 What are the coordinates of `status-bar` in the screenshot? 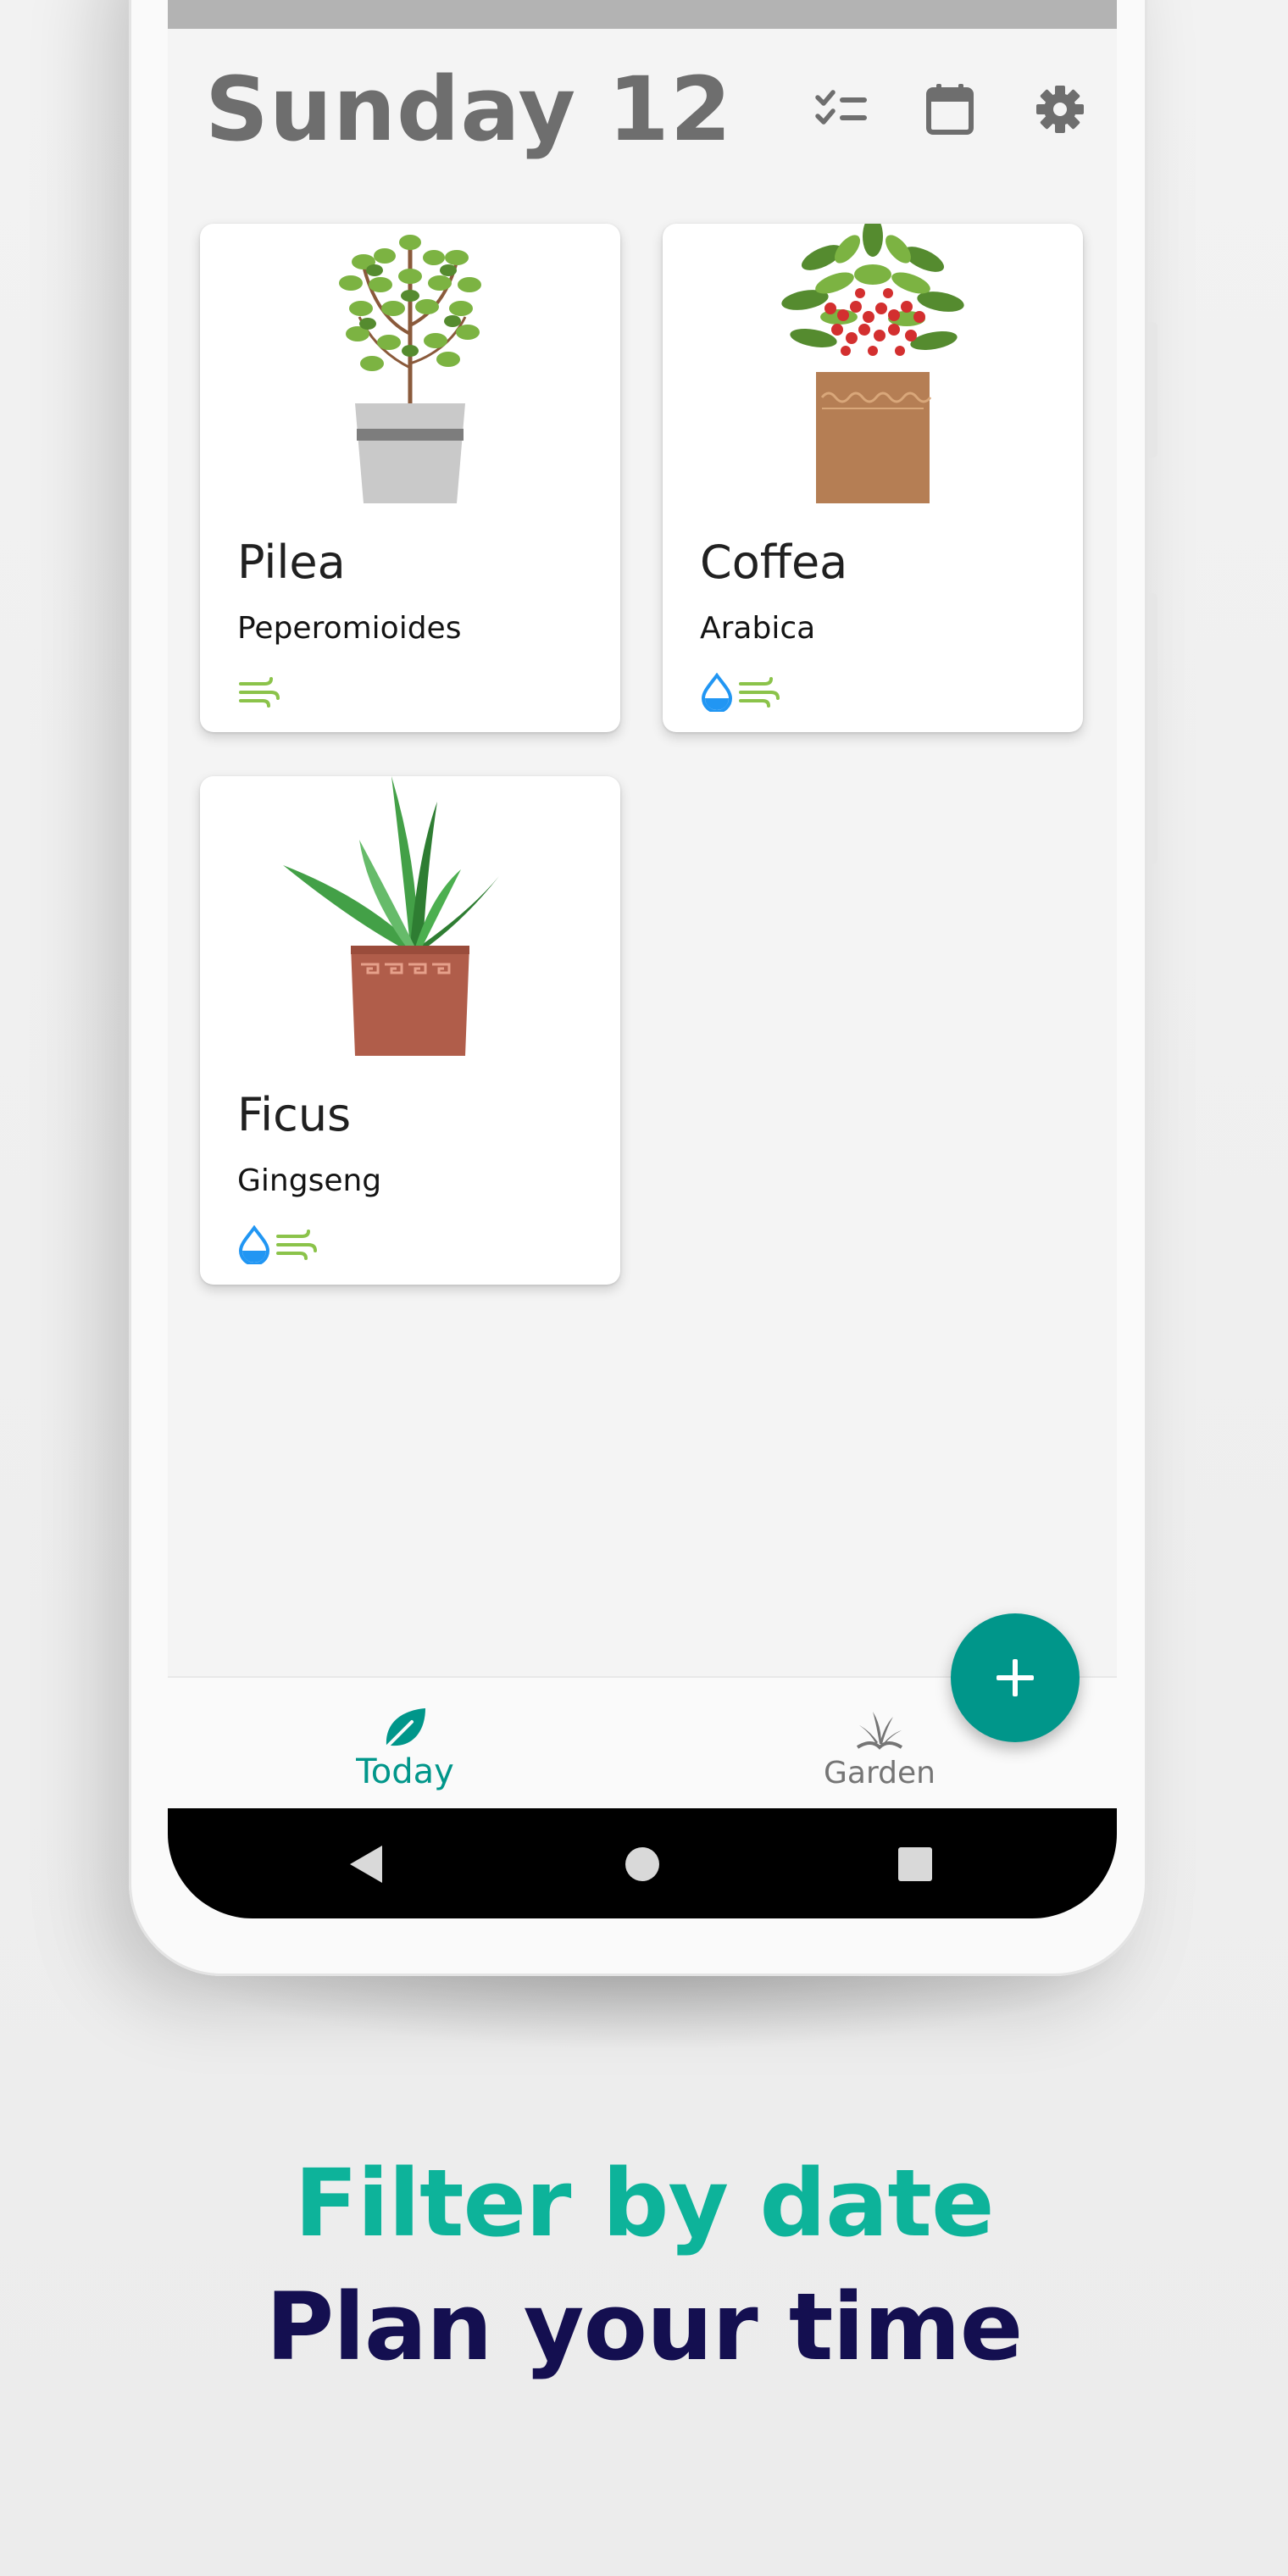 It's located at (642, 15).